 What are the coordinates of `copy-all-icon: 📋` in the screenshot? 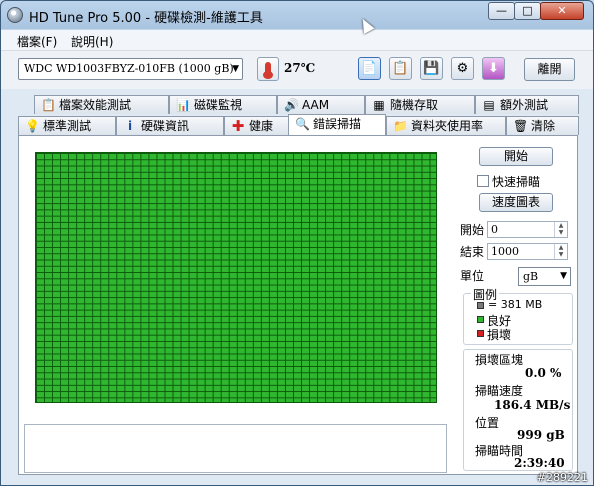 It's located at (400, 68).